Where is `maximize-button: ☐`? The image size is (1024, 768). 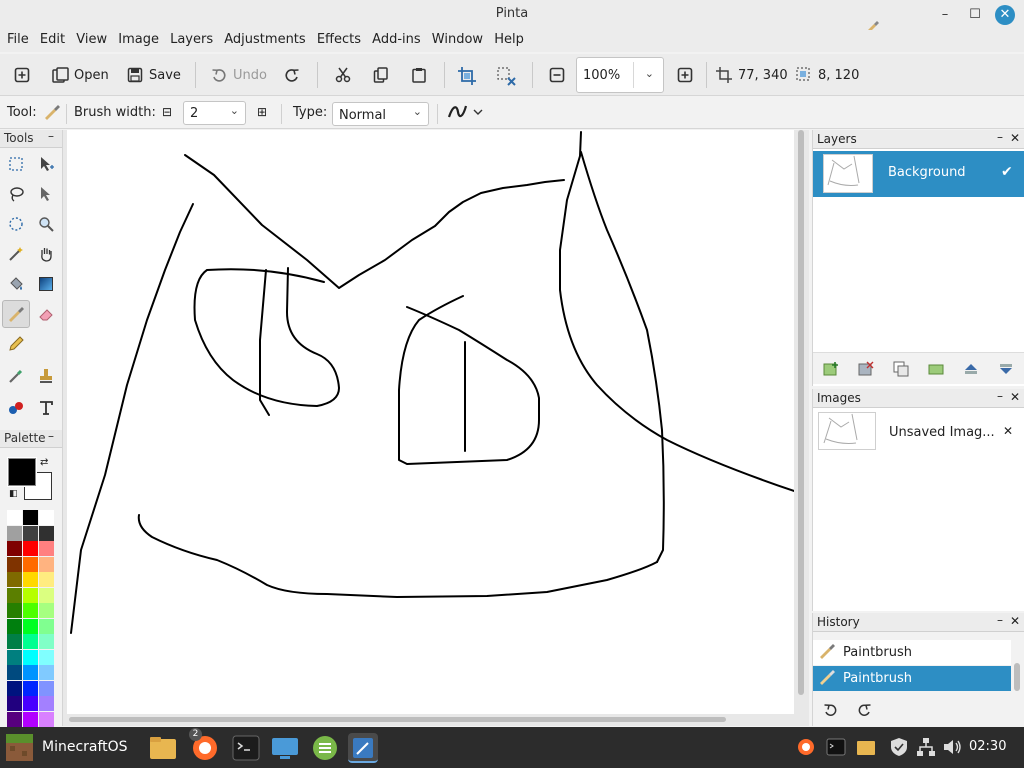 maximize-button: ☐ is located at coordinates (975, 15).